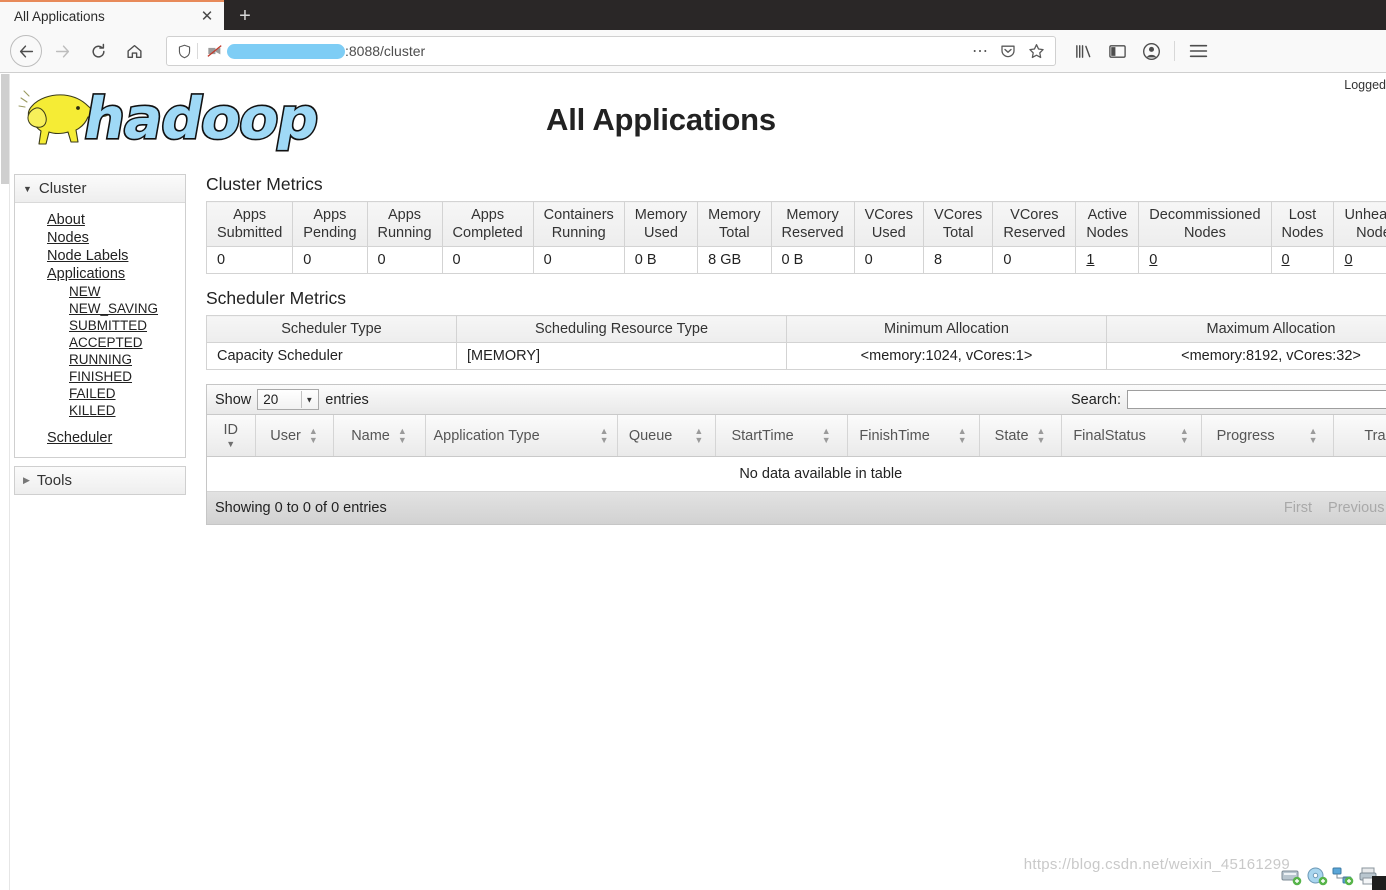  What do you see at coordinates (250, 233) in the screenshot?
I see `col-line2: Submitted` at bounding box center [250, 233].